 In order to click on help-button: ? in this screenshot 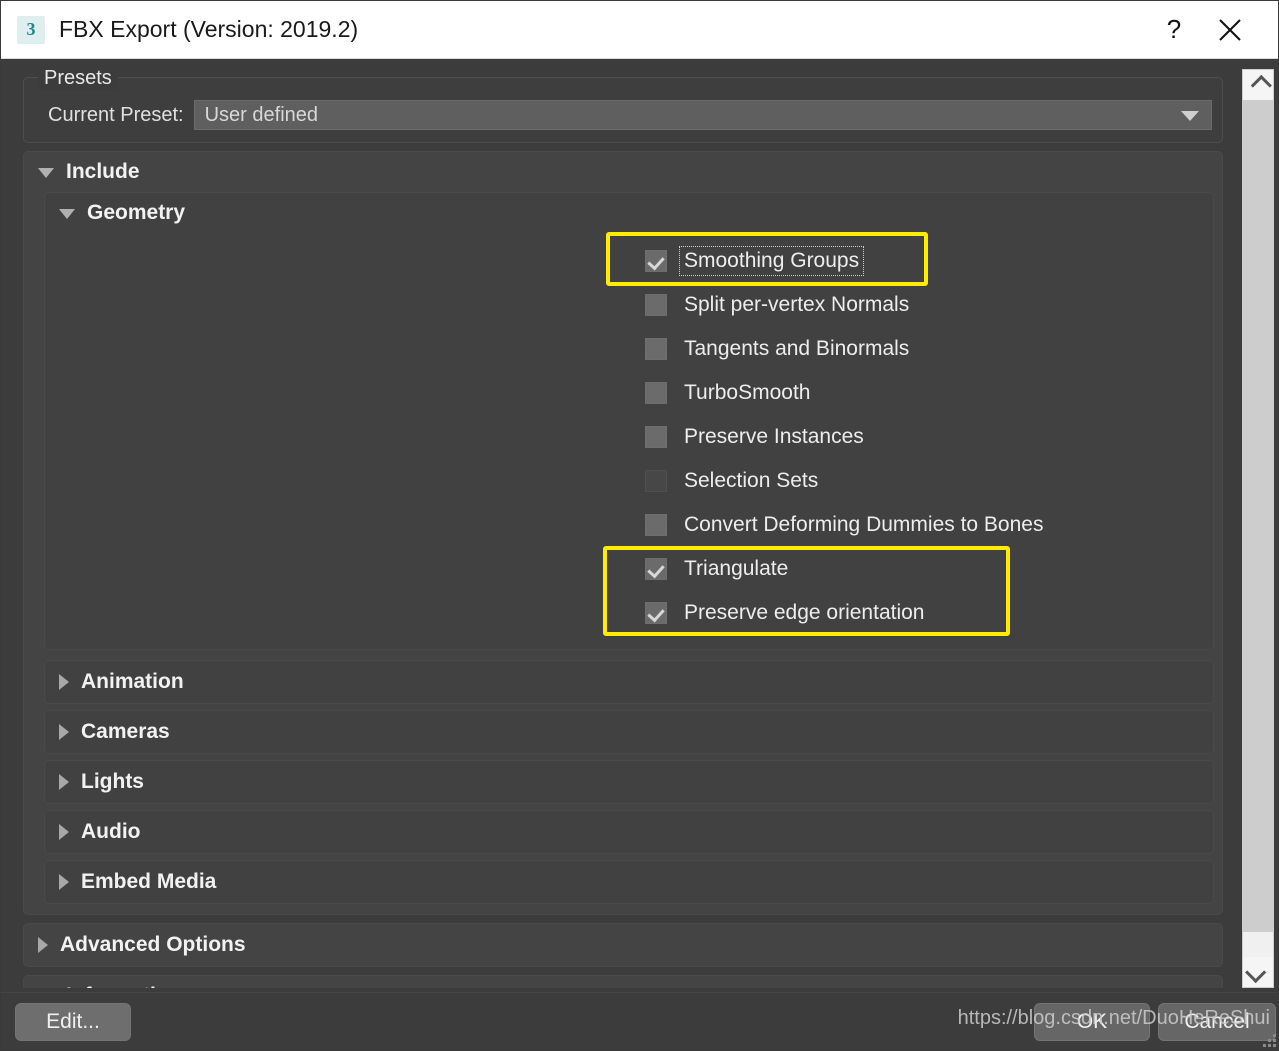, I will do `click(1174, 30)`.